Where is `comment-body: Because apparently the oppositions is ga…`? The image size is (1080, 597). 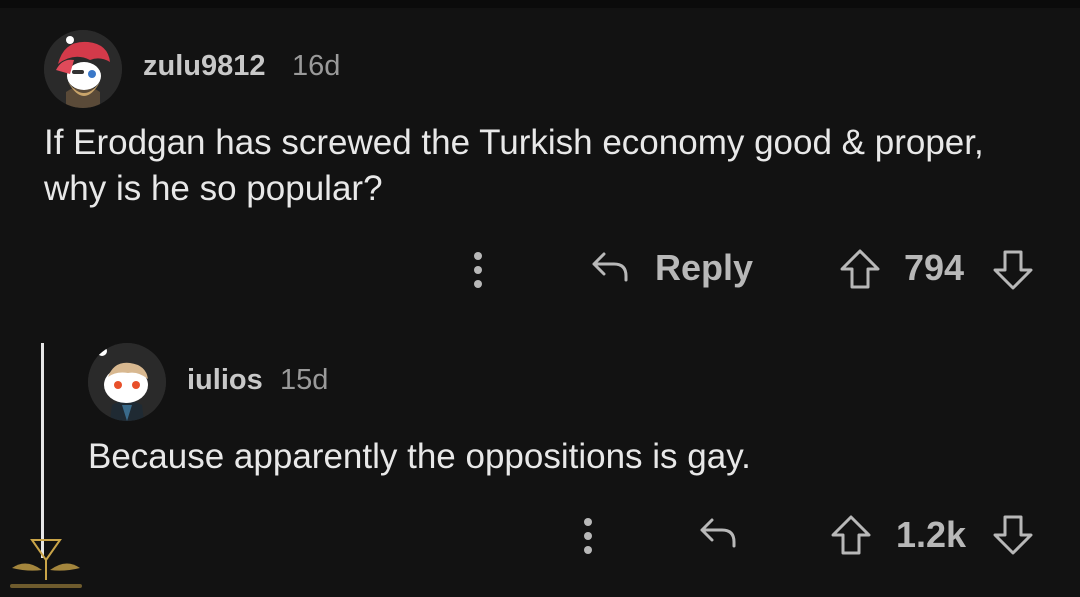
comment-body: Because apparently the oppositions is ga… is located at coordinates (419, 456).